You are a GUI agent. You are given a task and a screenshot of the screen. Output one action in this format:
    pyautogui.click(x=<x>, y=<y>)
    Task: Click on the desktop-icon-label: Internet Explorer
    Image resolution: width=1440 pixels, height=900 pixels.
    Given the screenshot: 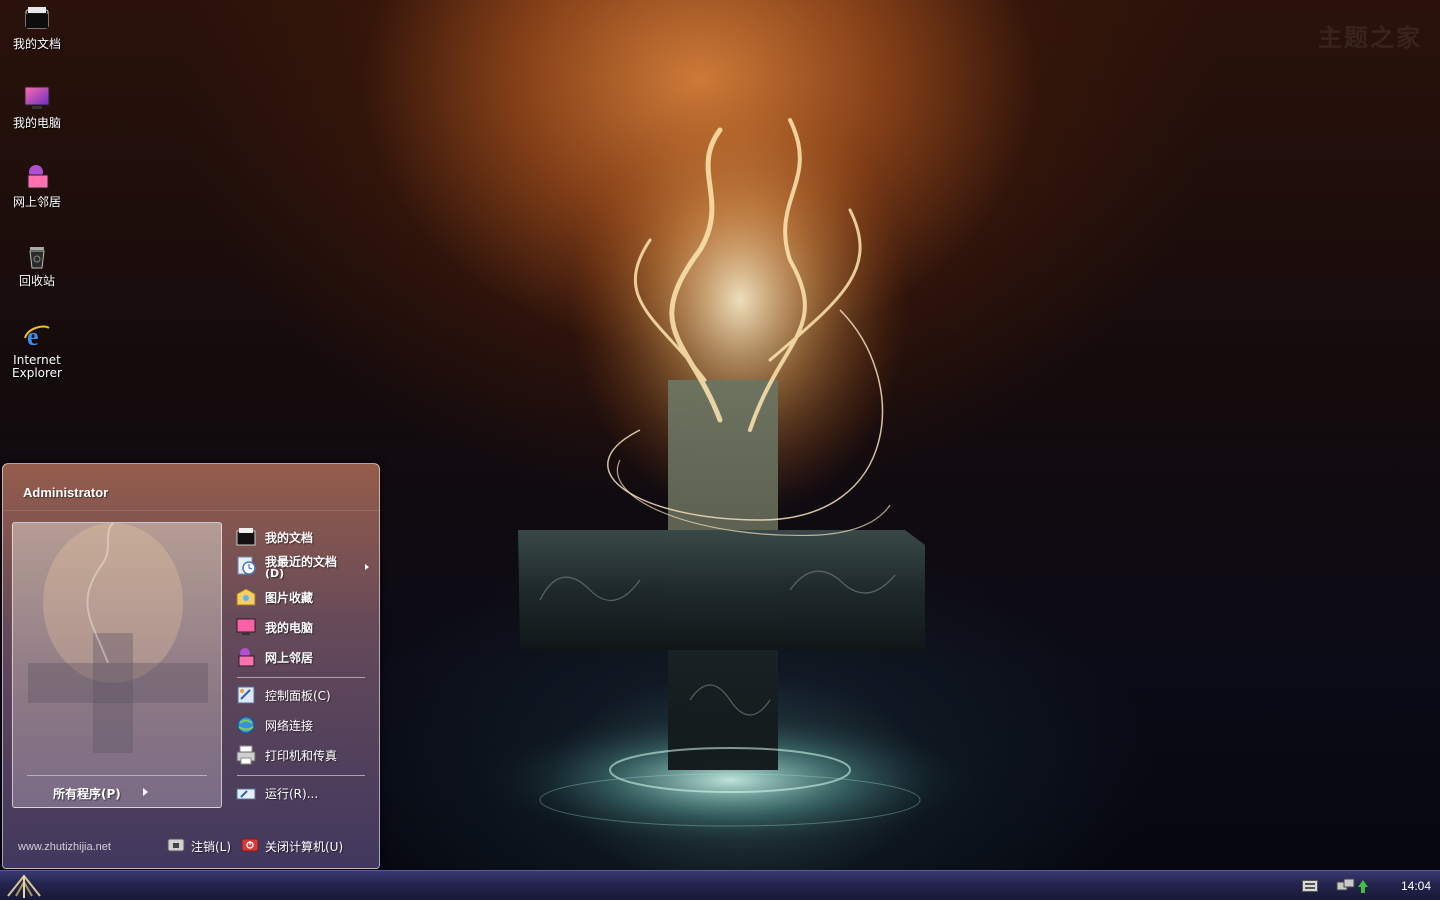 What is the action you would take?
    pyautogui.click(x=37, y=366)
    